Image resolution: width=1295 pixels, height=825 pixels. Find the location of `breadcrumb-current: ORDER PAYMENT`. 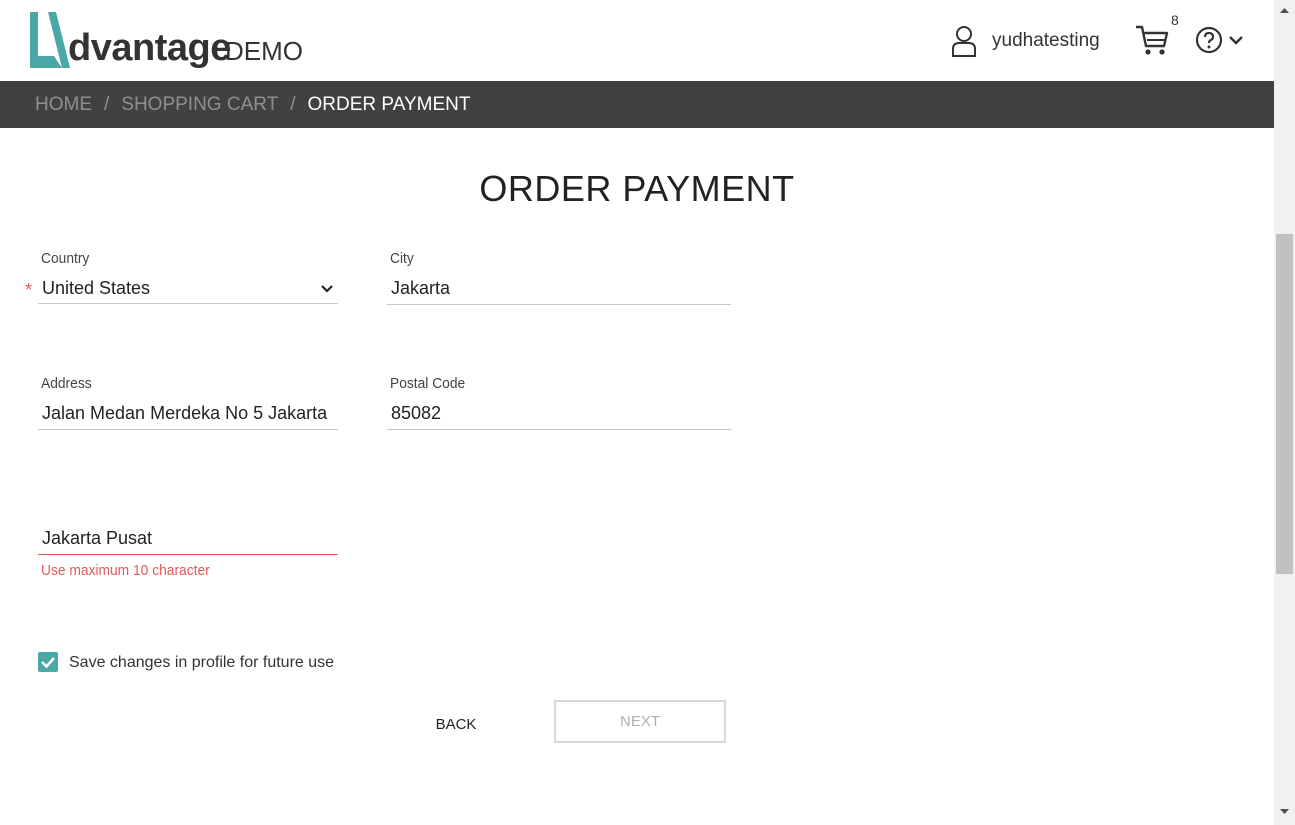

breadcrumb-current: ORDER PAYMENT is located at coordinates (389, 104).